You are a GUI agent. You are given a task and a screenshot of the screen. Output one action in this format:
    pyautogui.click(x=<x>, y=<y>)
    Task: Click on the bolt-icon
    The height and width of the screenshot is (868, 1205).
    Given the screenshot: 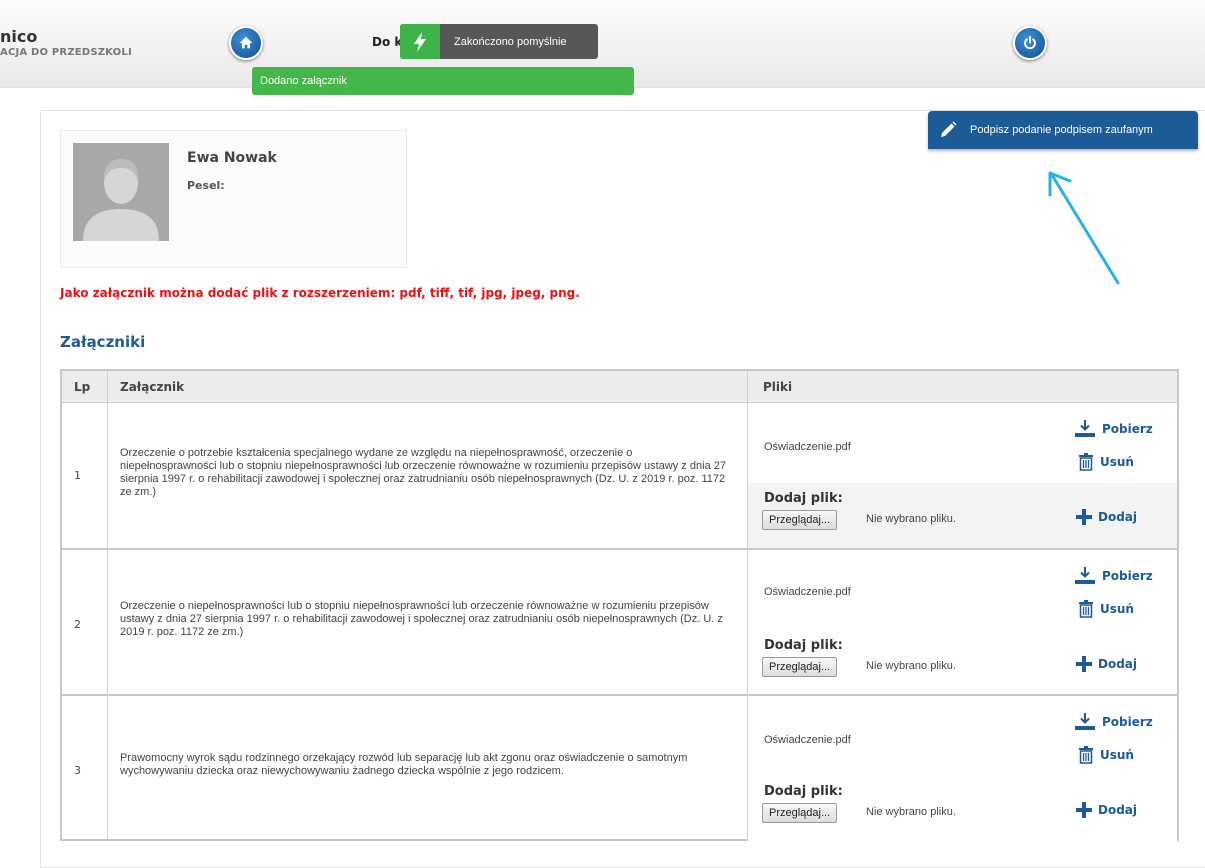 What is the action you would take?
    pyautogui.click(x=420, y=41)
    